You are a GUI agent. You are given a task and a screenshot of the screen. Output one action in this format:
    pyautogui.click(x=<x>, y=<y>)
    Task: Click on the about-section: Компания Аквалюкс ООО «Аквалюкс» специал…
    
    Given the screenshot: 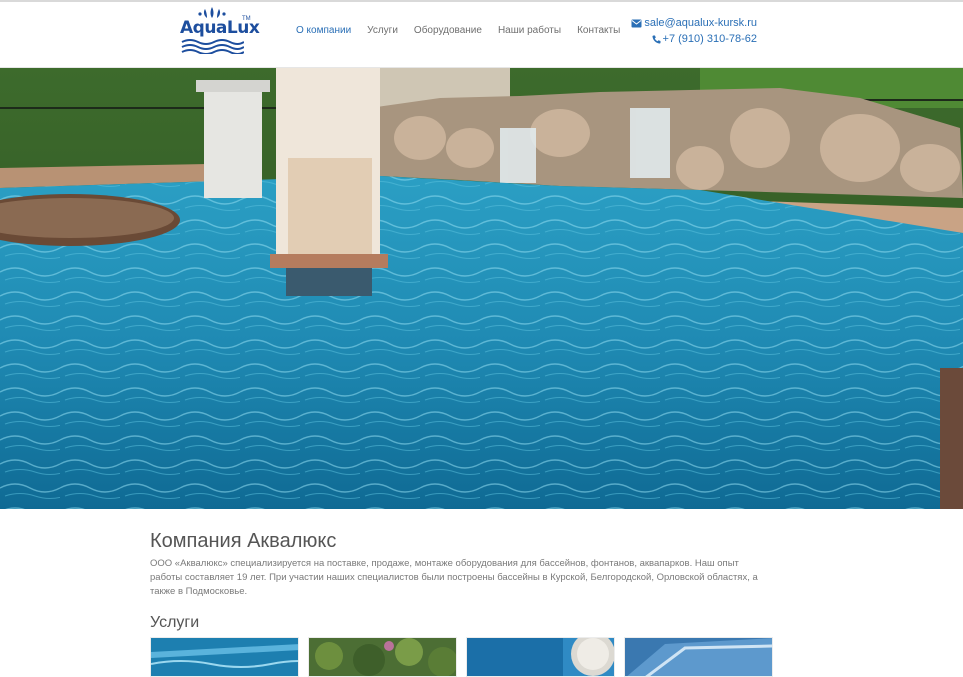 What is the action you would take?
    pyautogui.click(x=465, y=580)
    